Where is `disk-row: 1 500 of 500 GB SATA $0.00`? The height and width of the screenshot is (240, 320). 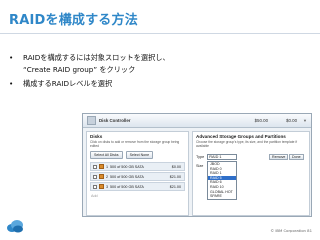 disk-row: 1 500 of 500 GB SATA $0.00 is located at coordinates (137, 166).